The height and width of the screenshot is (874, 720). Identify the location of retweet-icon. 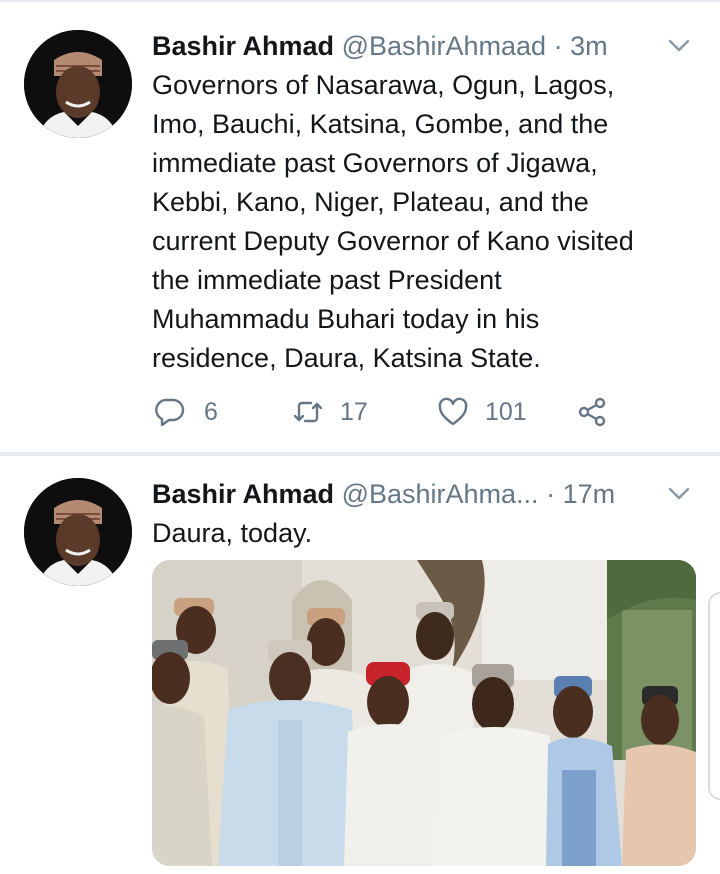
(308, 412).